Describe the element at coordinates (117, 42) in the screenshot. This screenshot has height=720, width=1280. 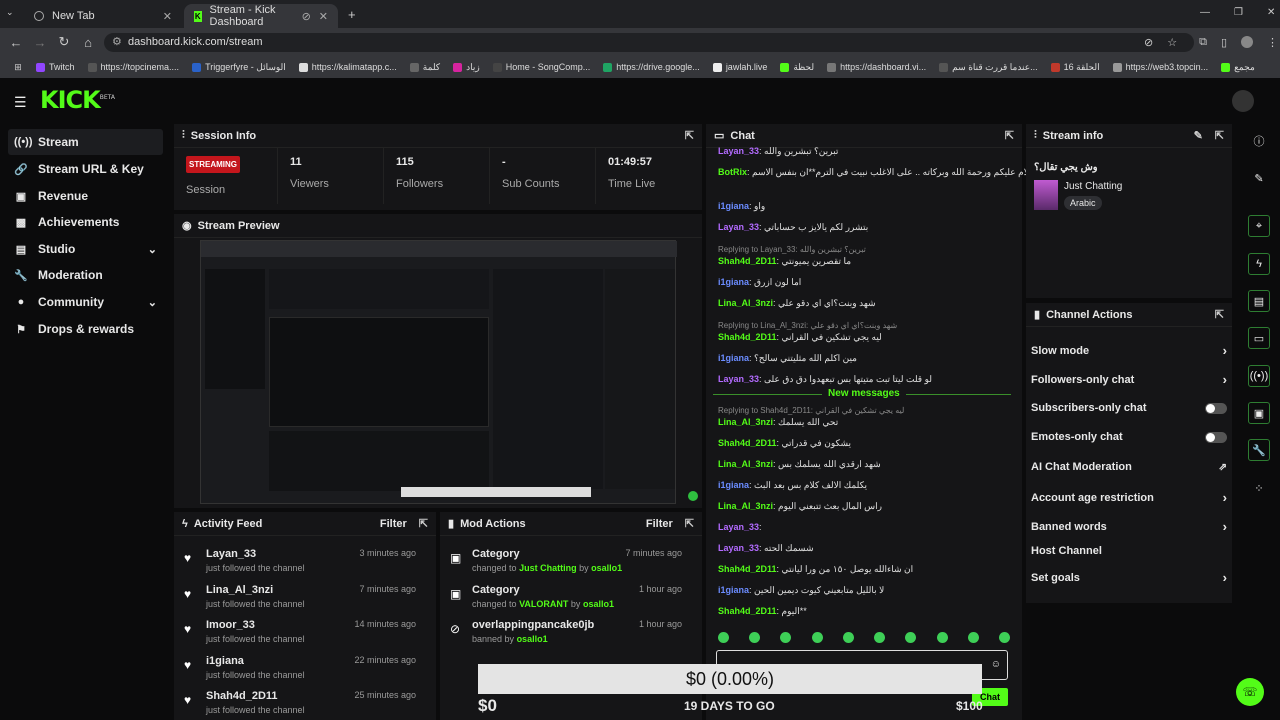
I see `site-info-icon: ⚙` at that location.